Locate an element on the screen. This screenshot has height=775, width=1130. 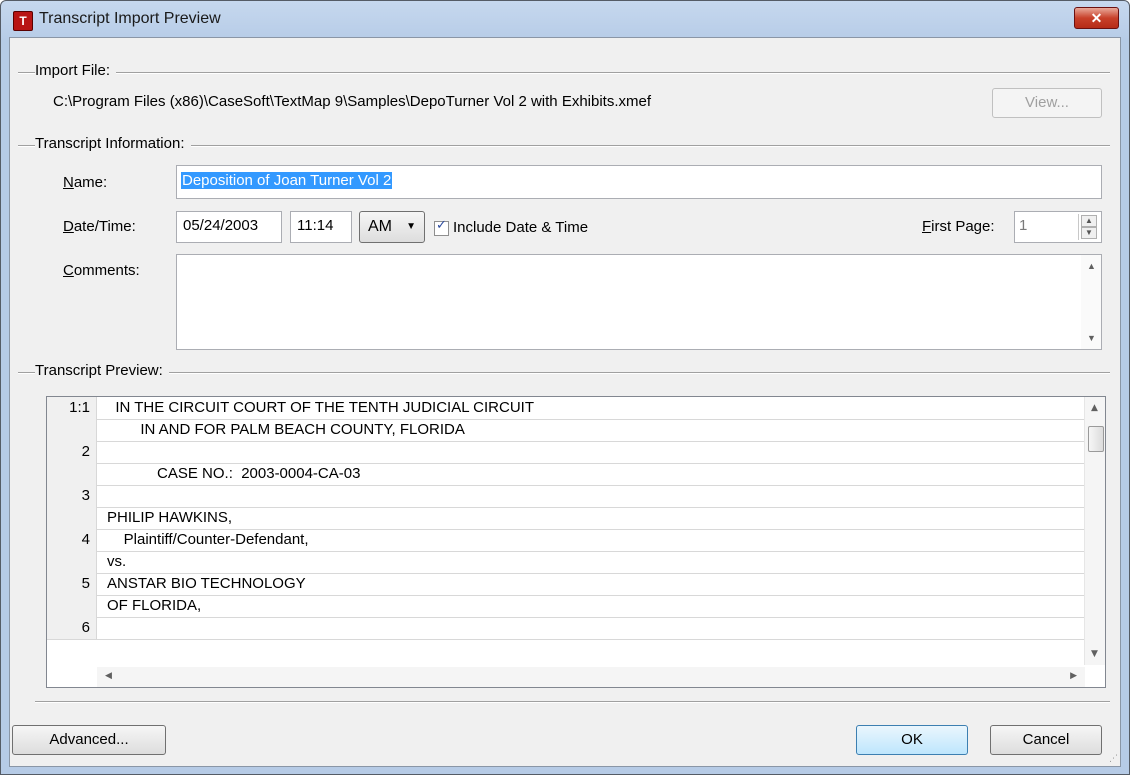
title-bar: T Transcript Import Preview ✕ is located at coordinates (565, 19).